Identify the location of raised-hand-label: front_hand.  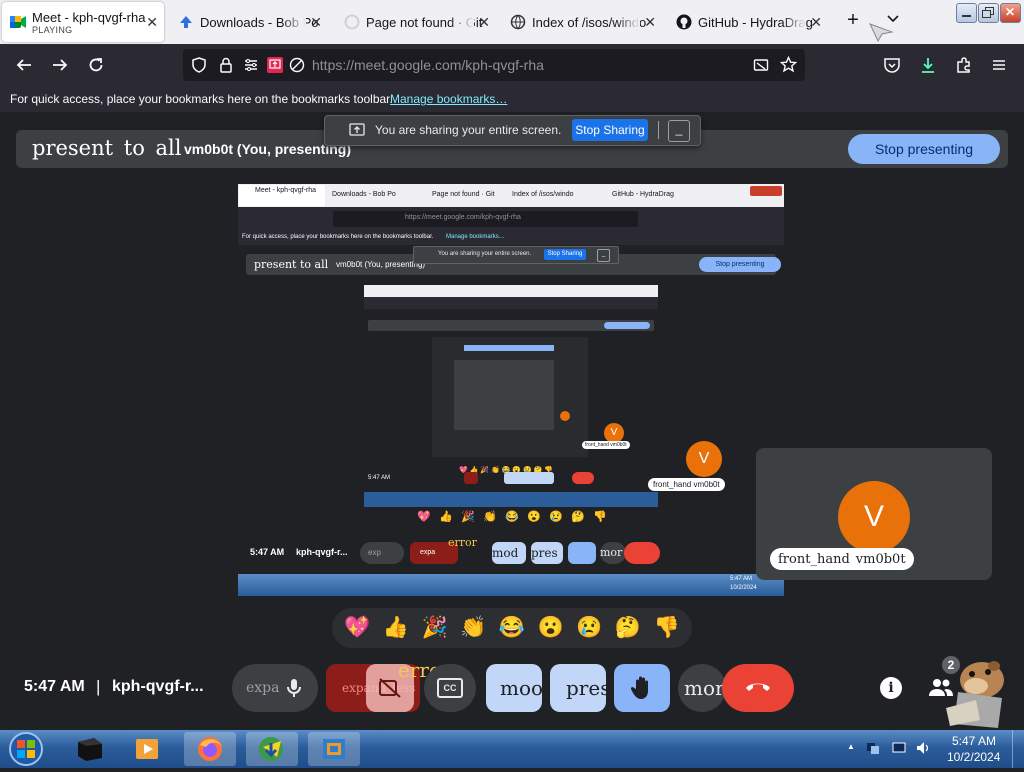
(814, 559).